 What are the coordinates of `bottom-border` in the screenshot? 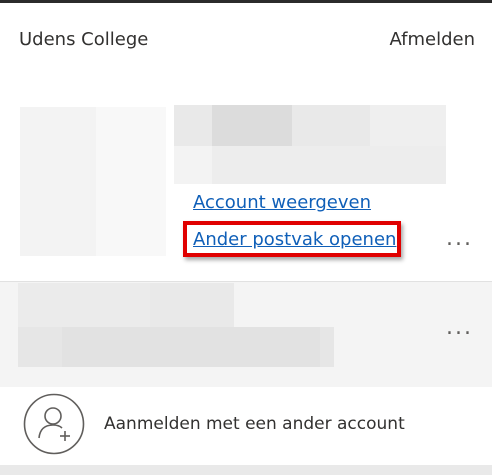 It's located at (246, 470).